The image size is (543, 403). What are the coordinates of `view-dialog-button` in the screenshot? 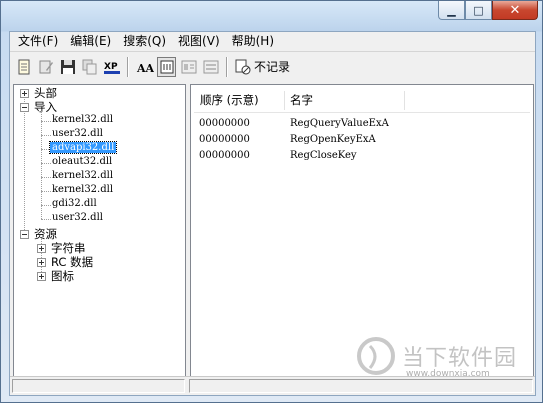 It's located at (210, 67).